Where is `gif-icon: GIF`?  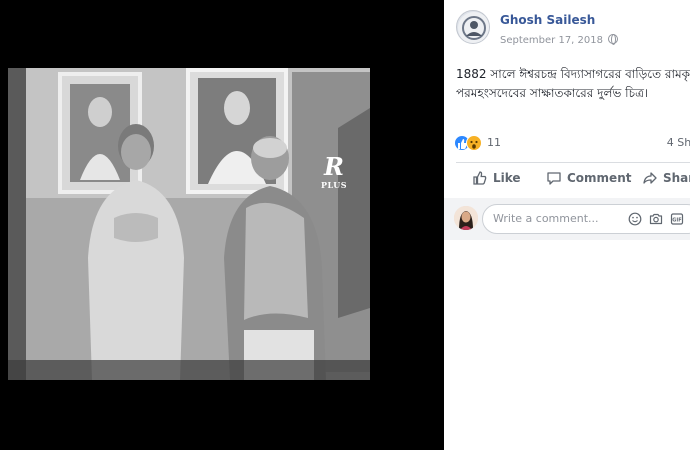 gif-icon: GIF is located at coordinates (677, 219).